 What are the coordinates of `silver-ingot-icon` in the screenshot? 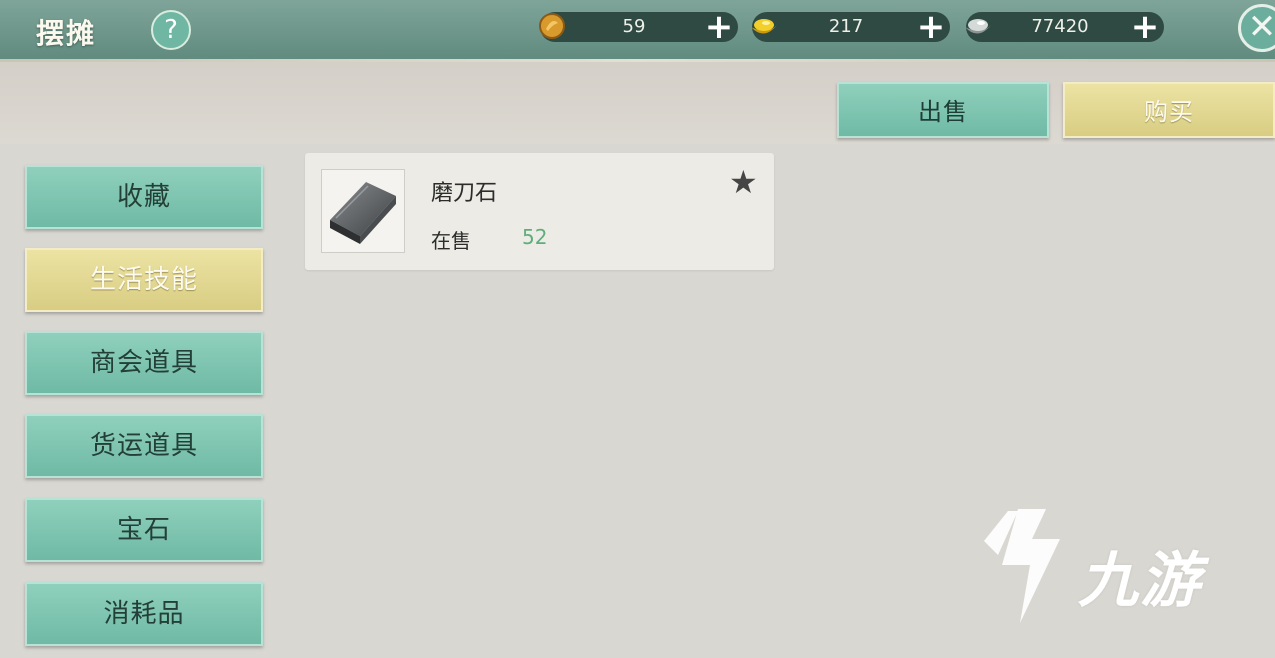 It's located at (978, 26).